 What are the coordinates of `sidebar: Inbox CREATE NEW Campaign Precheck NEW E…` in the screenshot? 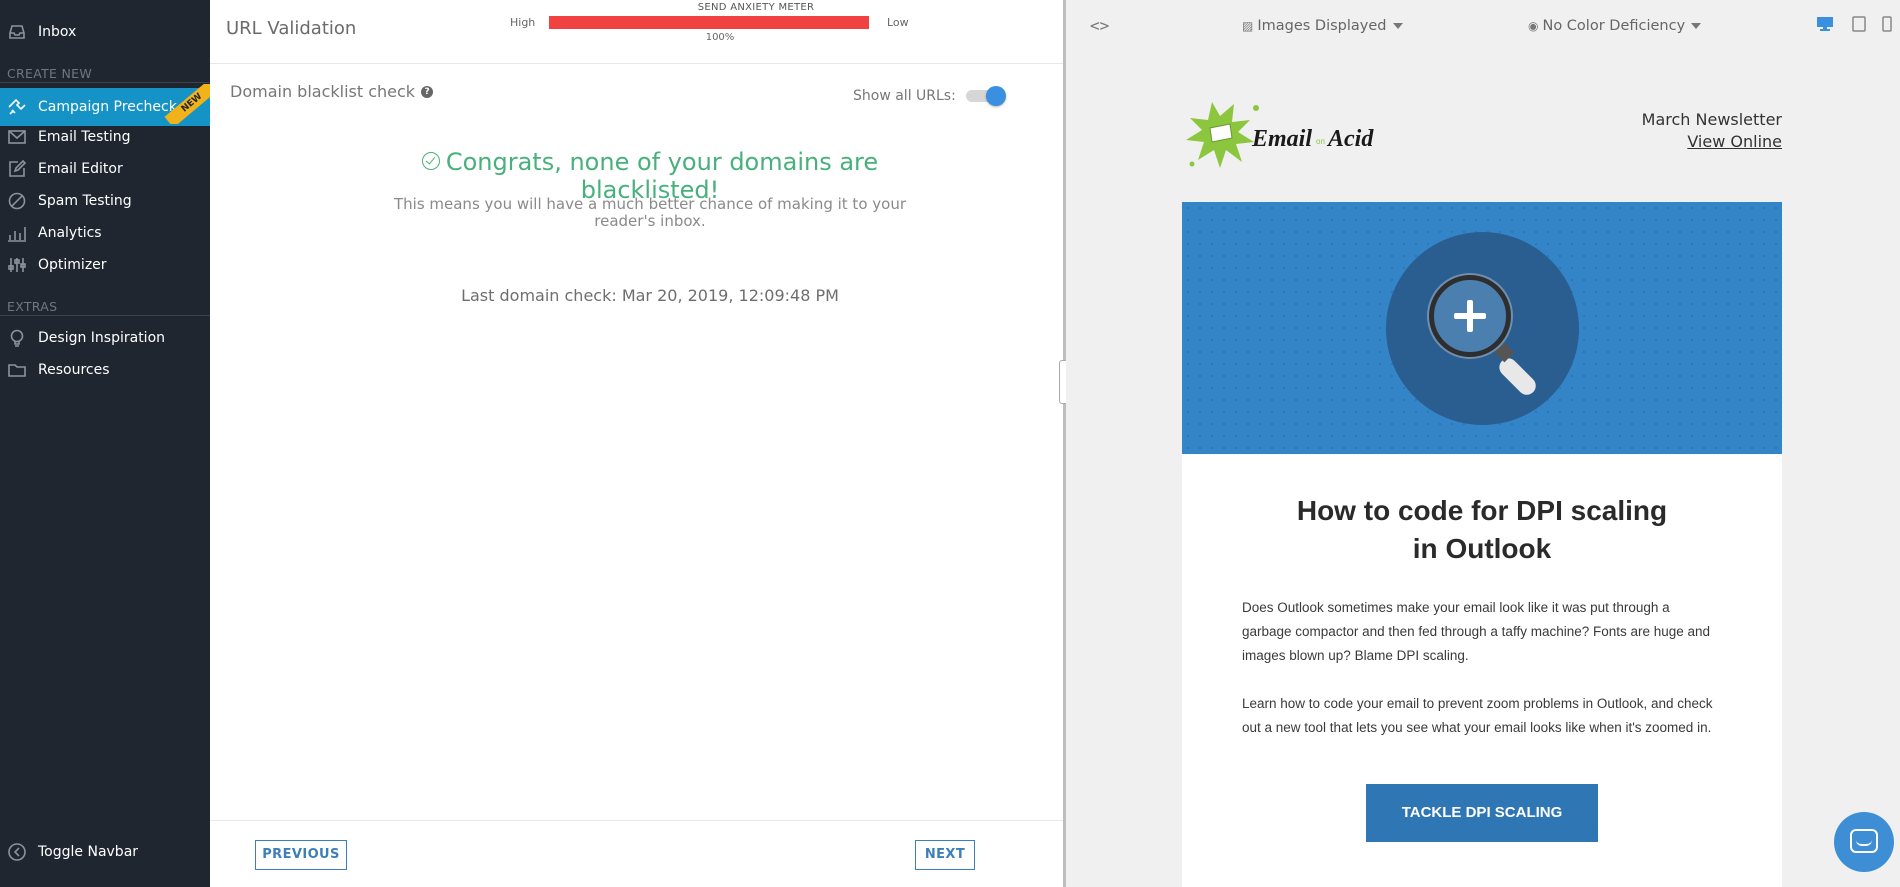 It's located at (105, 443).